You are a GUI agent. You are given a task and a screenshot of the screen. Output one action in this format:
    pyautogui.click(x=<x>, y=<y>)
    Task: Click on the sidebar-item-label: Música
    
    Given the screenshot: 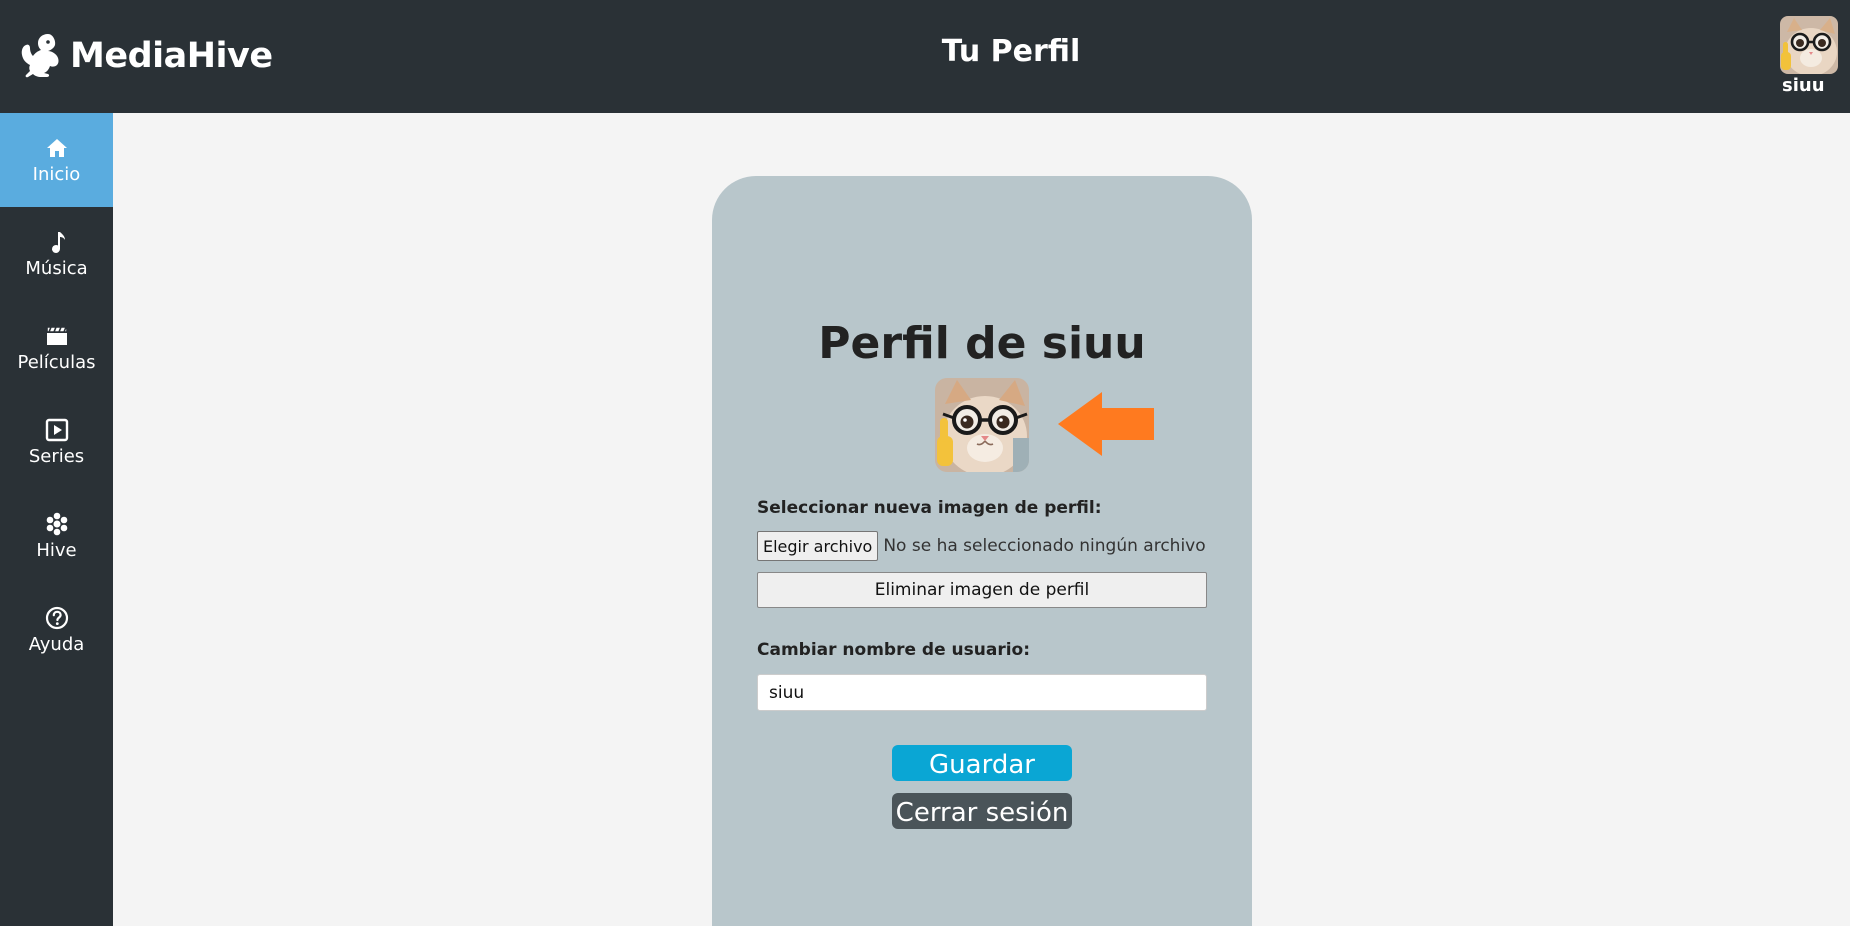 What is the action you would take?
    pyautogui.click(x=56, y=268)
    